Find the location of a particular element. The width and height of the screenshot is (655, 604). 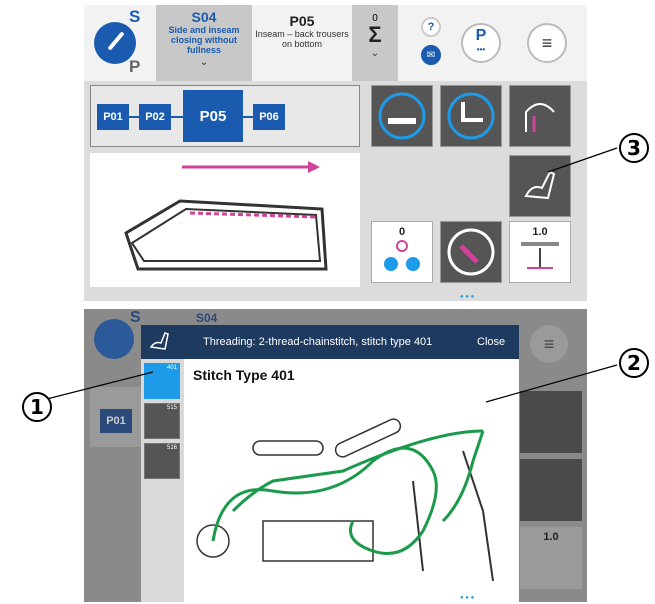

callout-2: 2 is located at coordinates (634, 363).